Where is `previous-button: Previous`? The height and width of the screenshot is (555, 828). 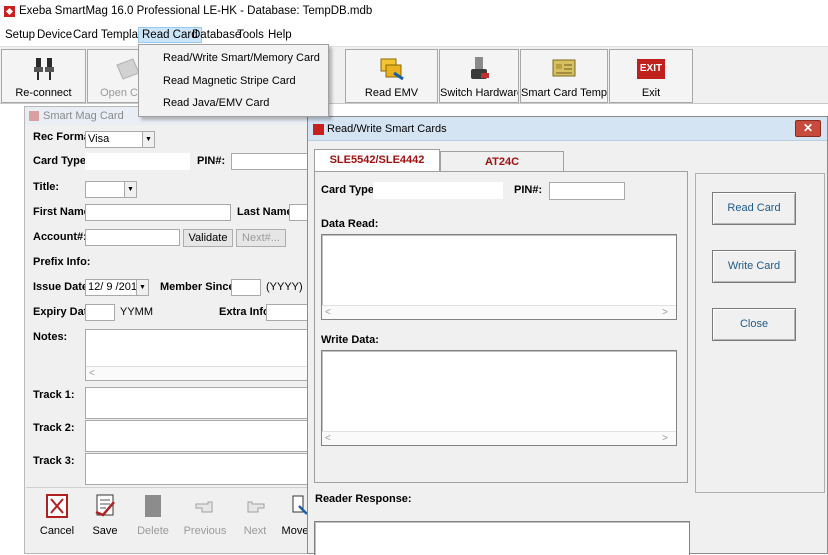
previous-button: Previous is located at coordinates (205, 516).